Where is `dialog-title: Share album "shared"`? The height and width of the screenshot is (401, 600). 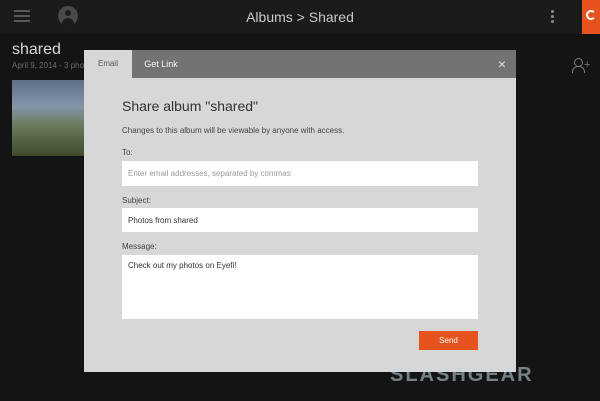 dialog-title: Share album "shared" is located at coordinates (190, 106).